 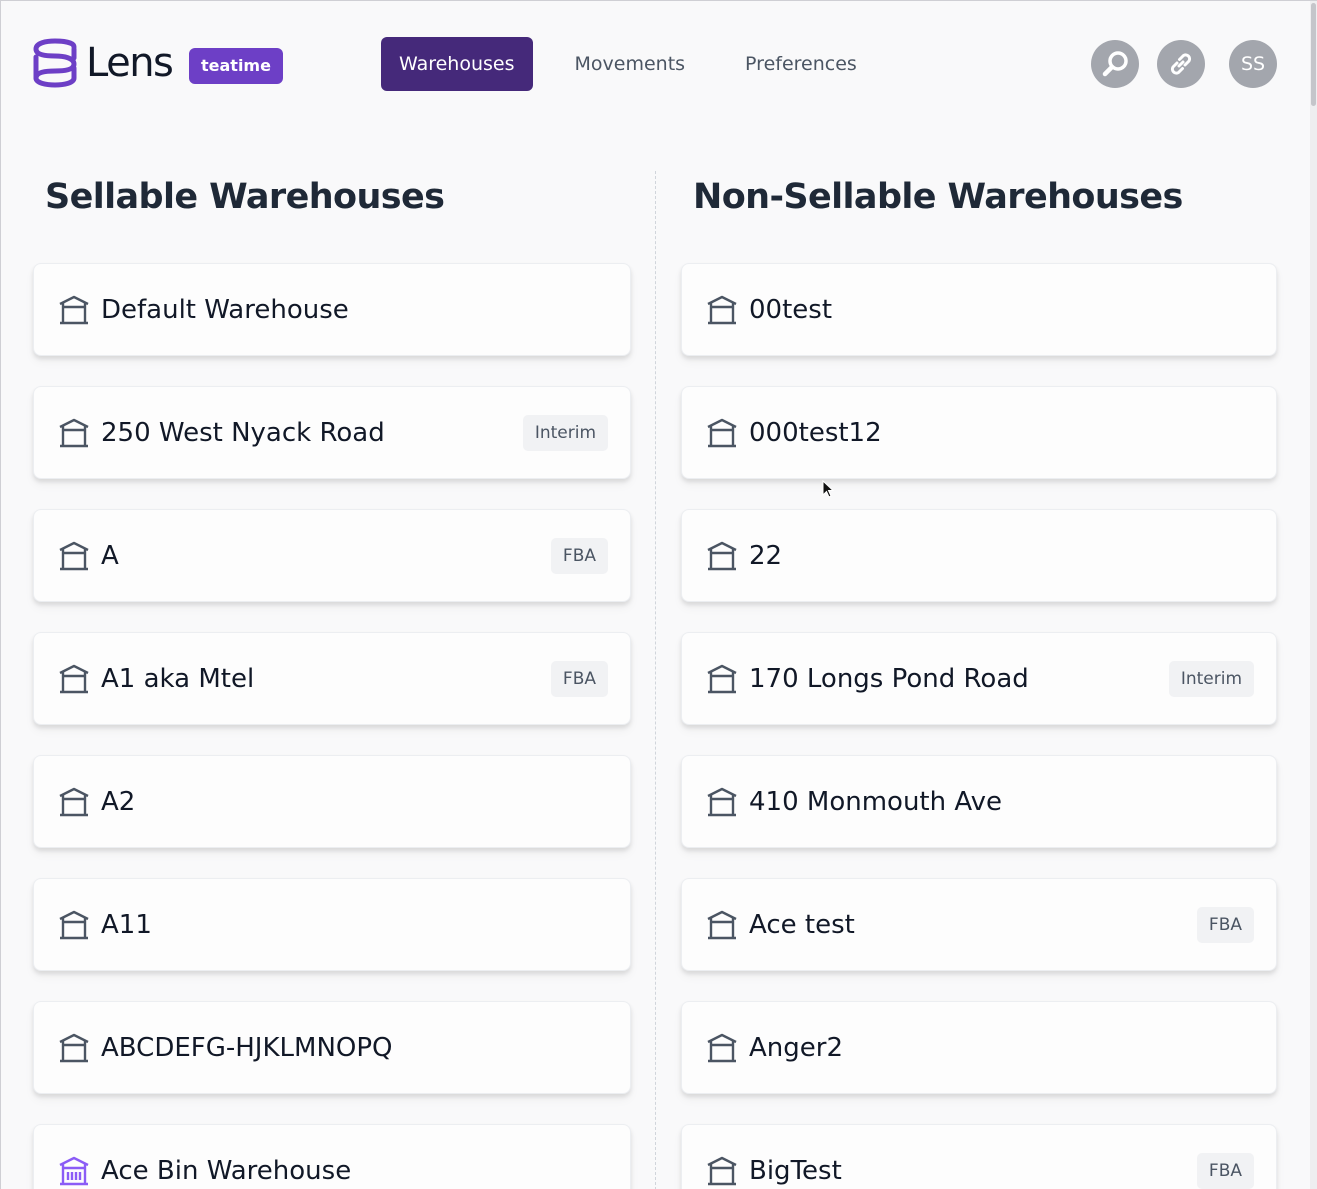 I want to click on warehouse-name: Default Warehouse, so click(x=225, y=310).